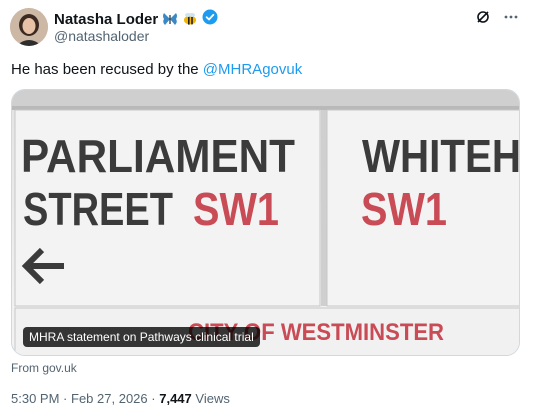  Describe the element at coordinates (106, 19) in the screenshot. I see `author-name: Natasha Loder` at that location.